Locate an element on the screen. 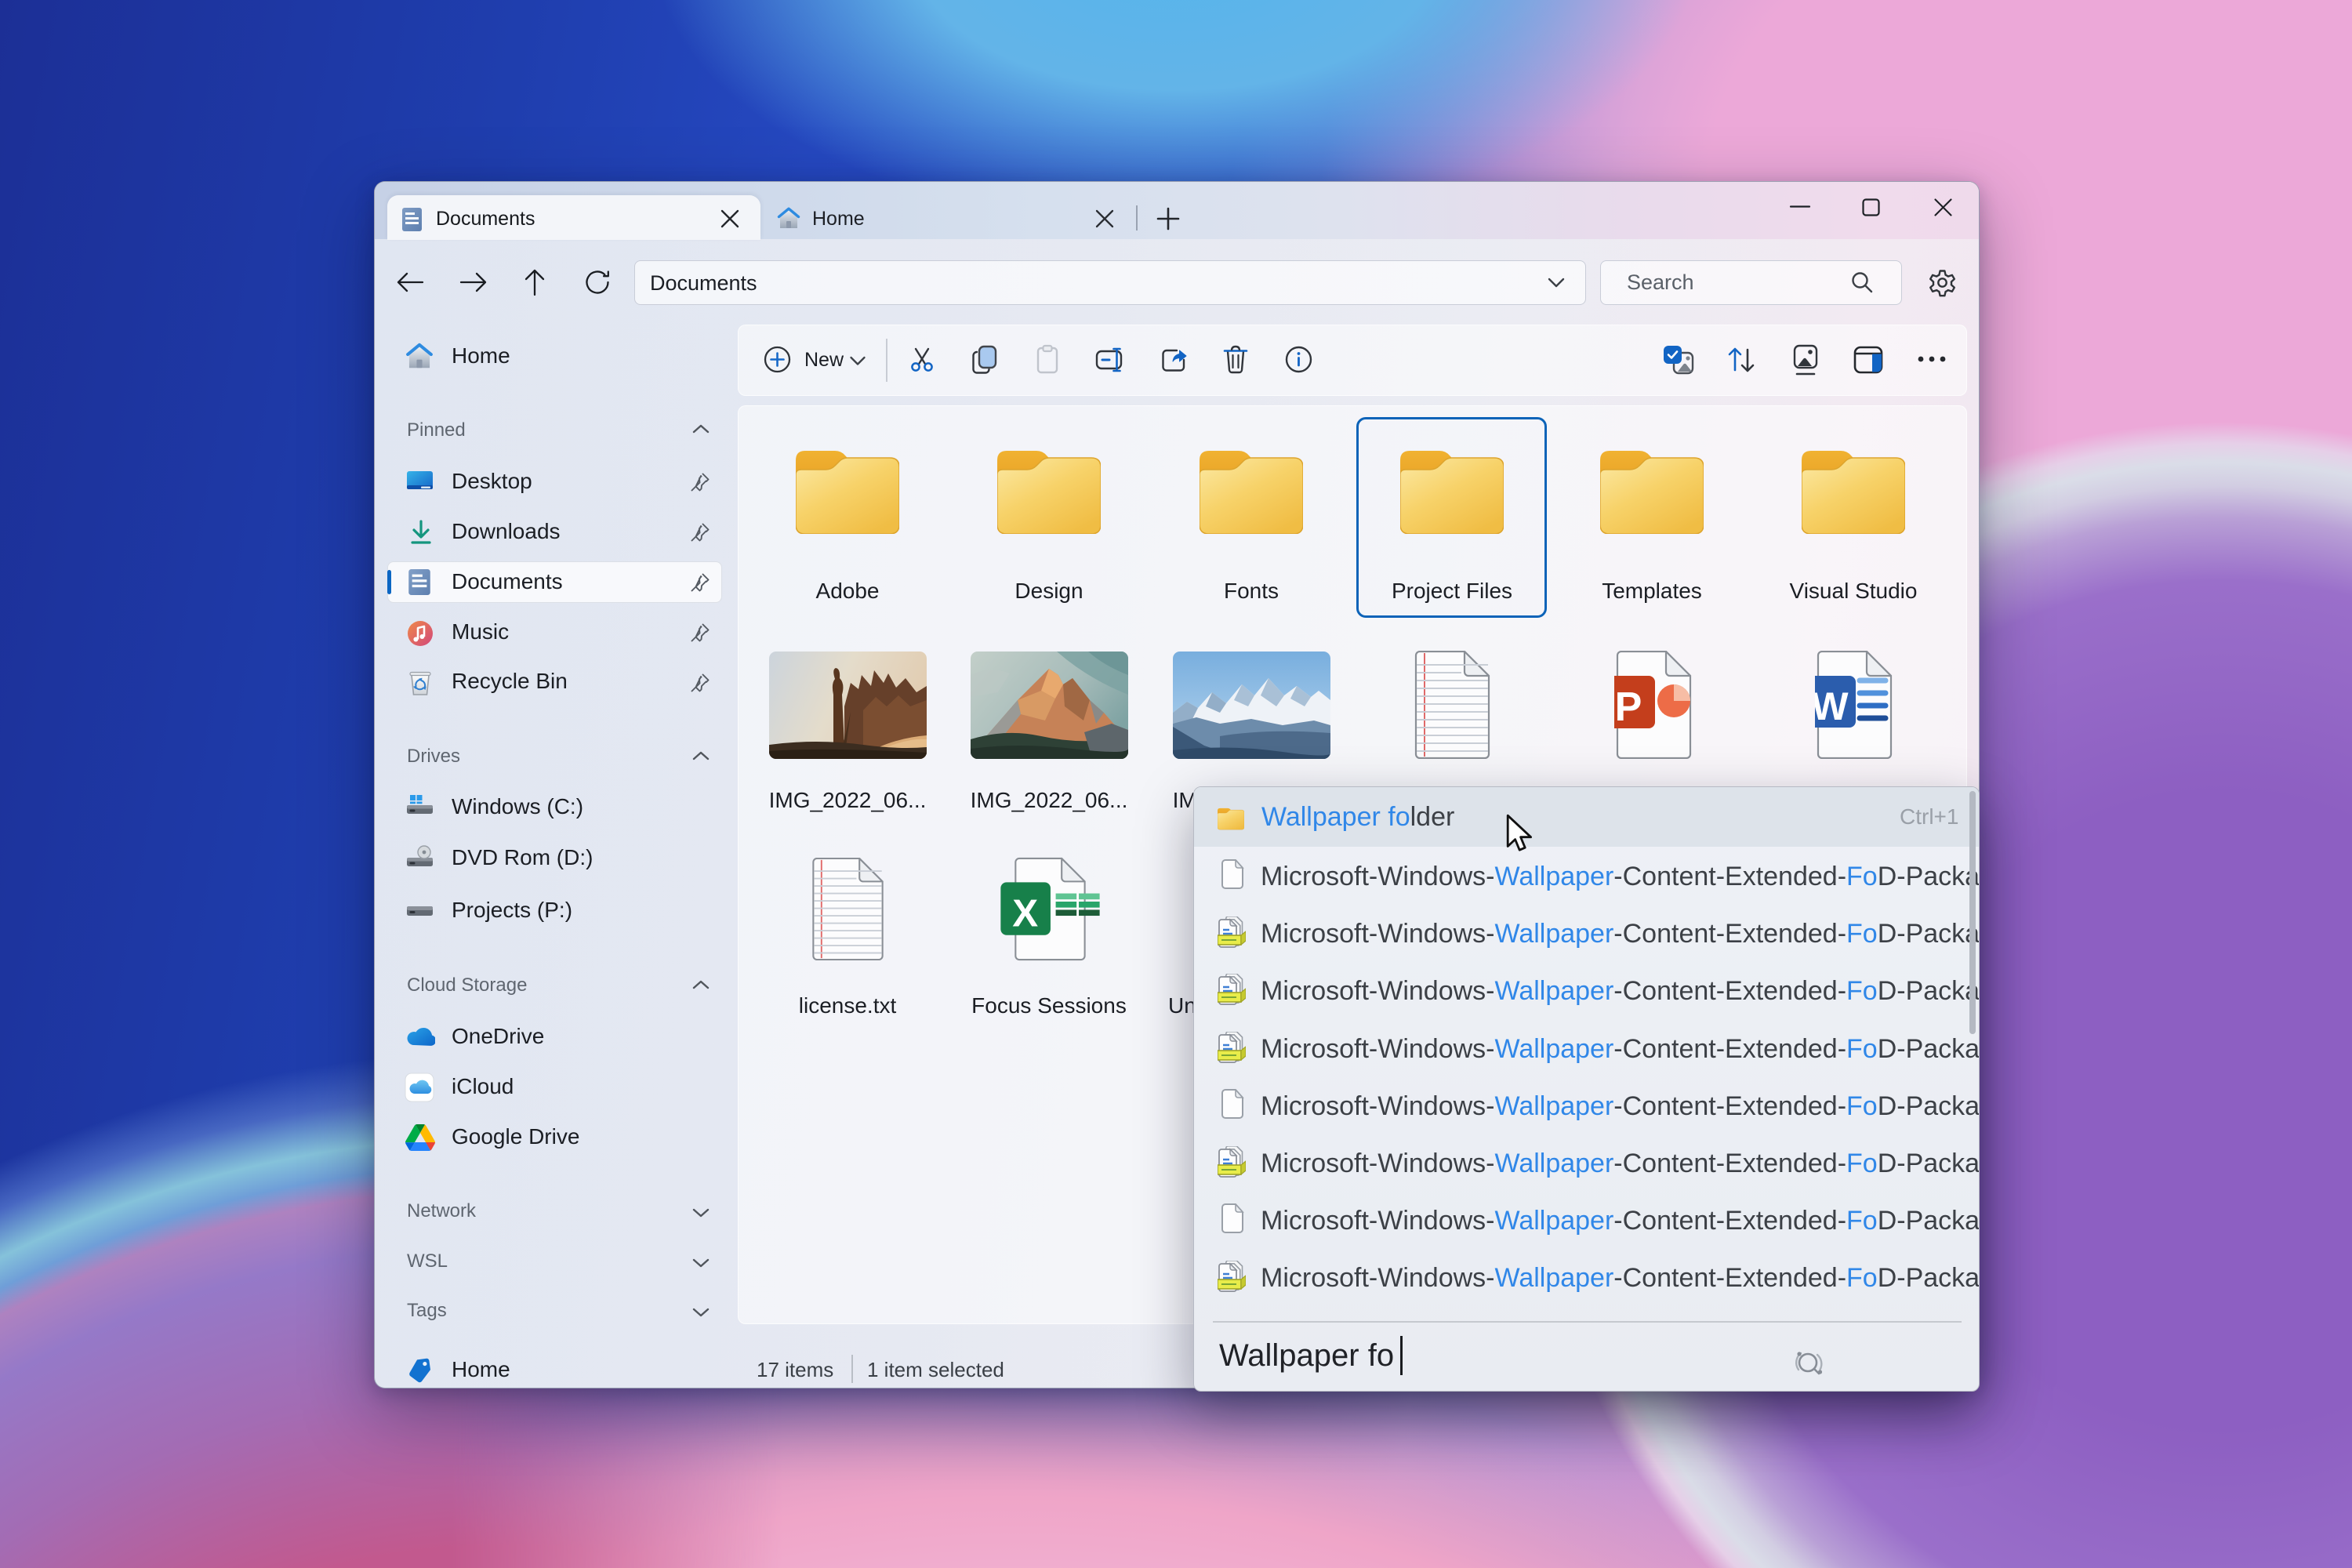 The width and height of the screenshot is (2352, 1568). svg-text: W is located at coordinates (1832, 706).